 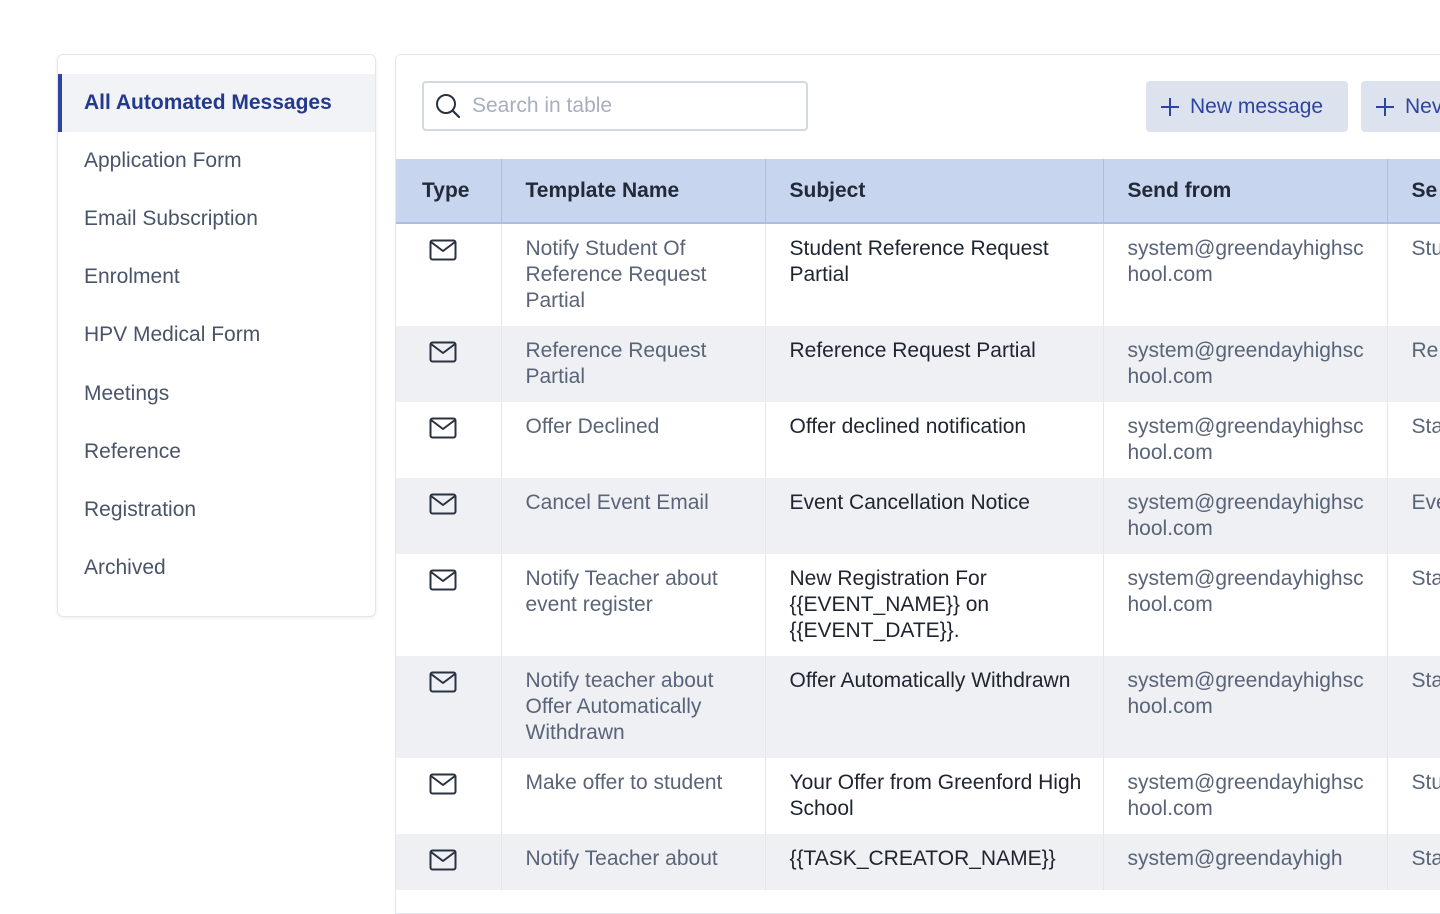 What do you see at coordinates (449, 191) in the screenshot?
I see `column-header-type: Type` at bounding box center [449, 191].